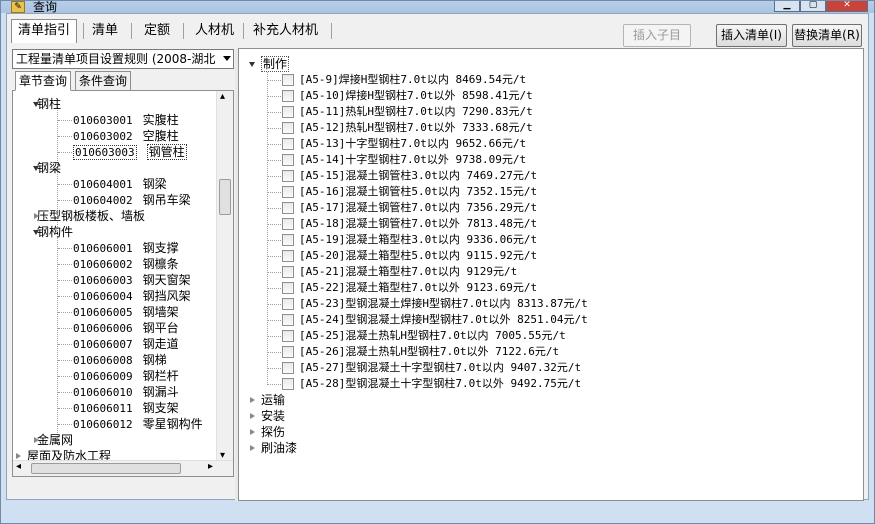 Image resolution: width=875 pixels, height=524 pixels. Describe the element at coordinates (418, 288) in the screenshot. I see `quota-item: [A5-22]混凝土箱型柱7.0t以外 9123.69元/t` at that location.